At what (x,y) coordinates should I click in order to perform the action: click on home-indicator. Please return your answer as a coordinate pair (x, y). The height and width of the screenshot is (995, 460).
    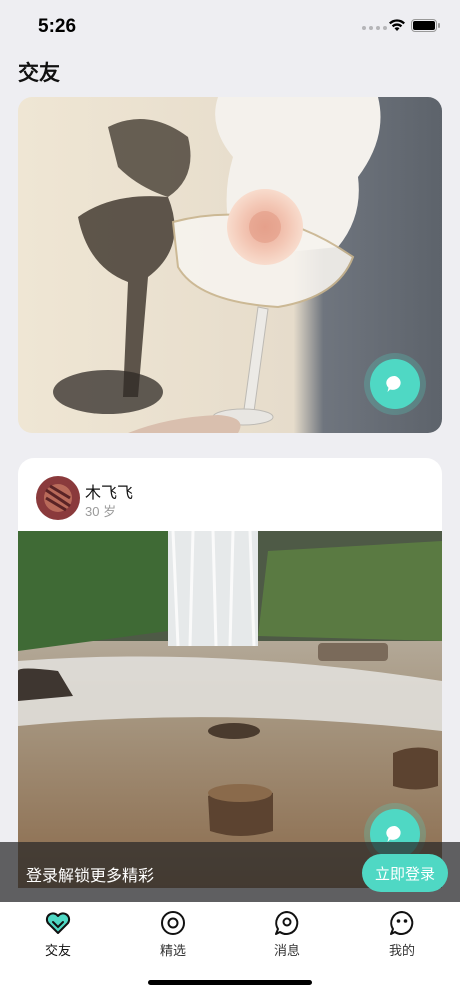
    Looking at the image, I should click on (230, 982).